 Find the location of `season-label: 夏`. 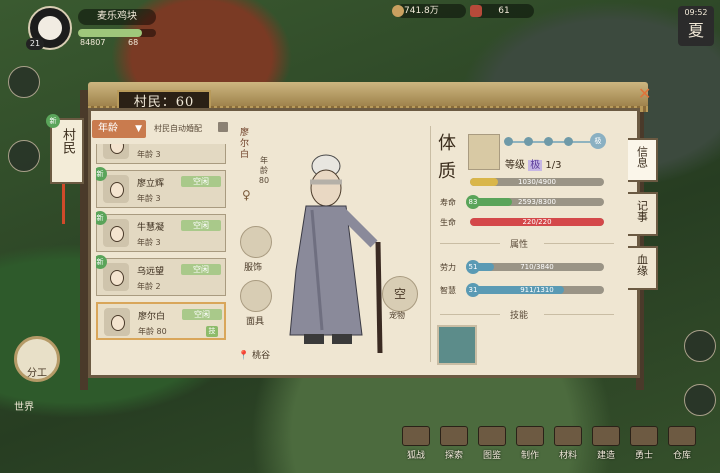

season-label: 夏 is located at coordinates (695, 30).